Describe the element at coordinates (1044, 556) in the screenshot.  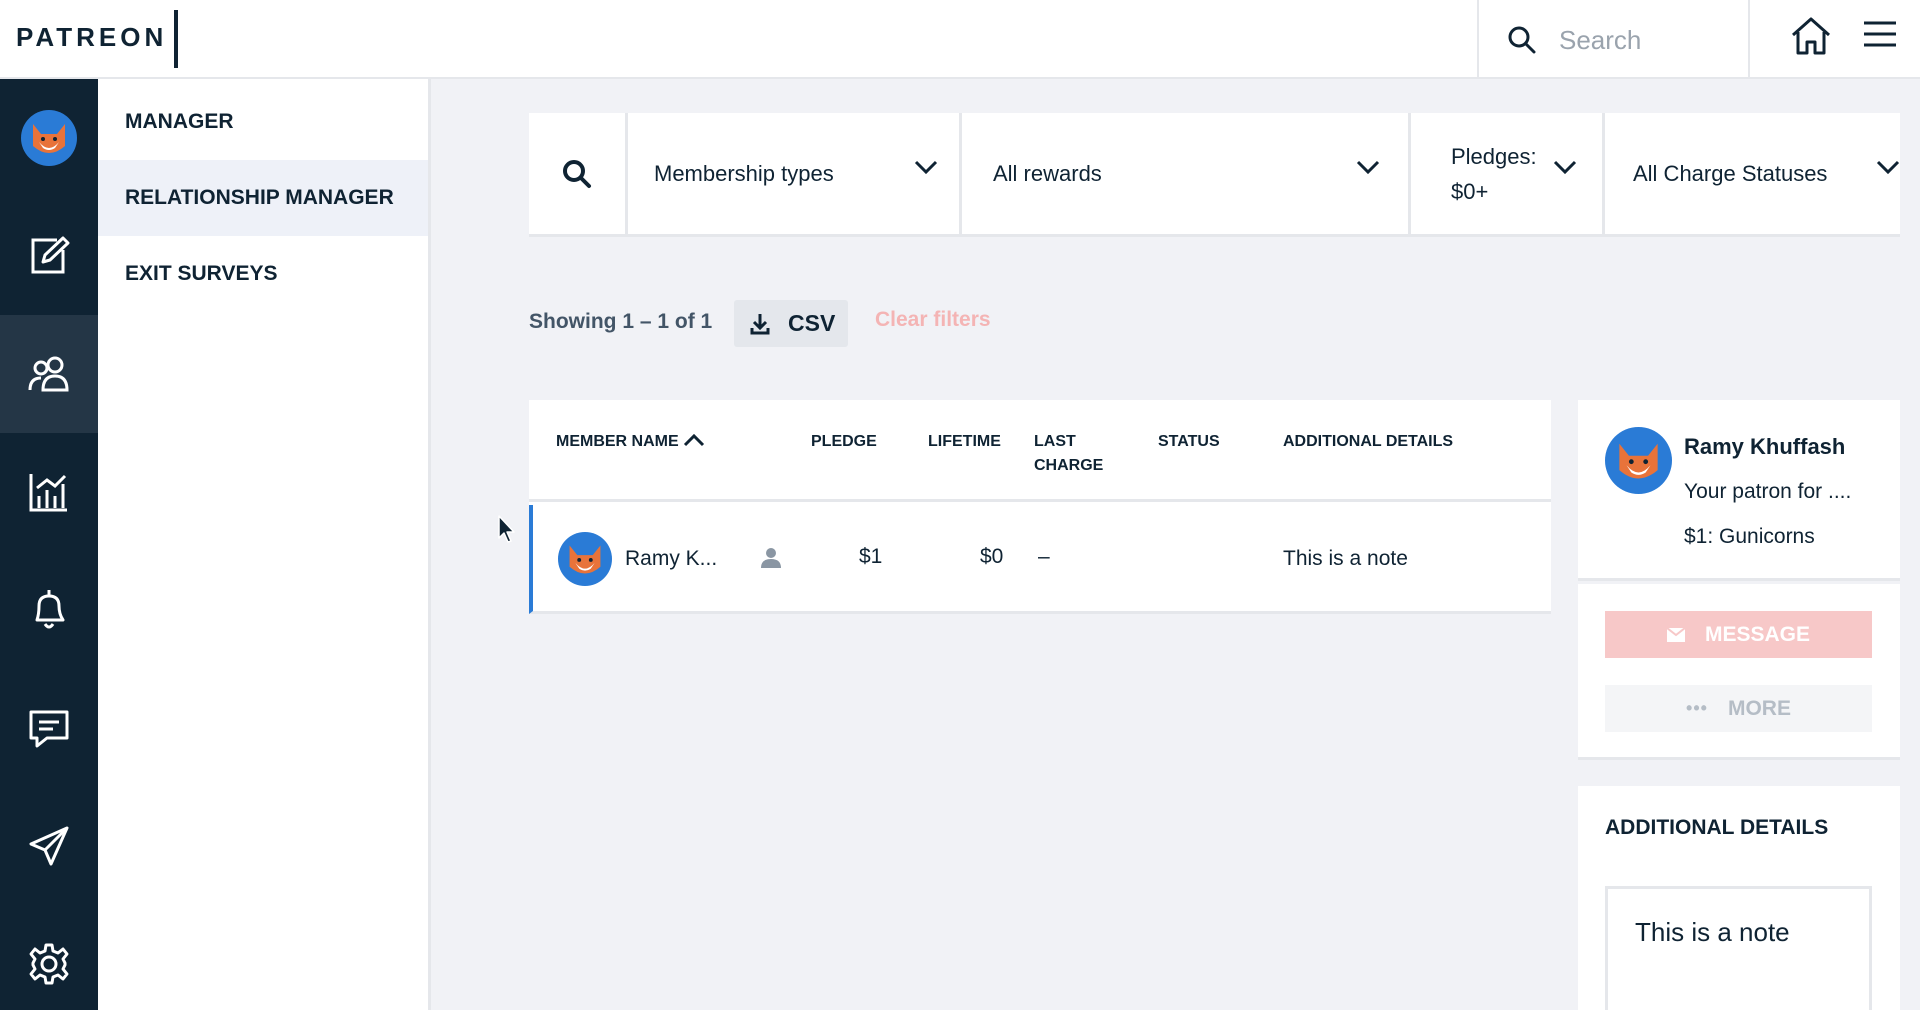
I see `last-charge-value: –` at that location.